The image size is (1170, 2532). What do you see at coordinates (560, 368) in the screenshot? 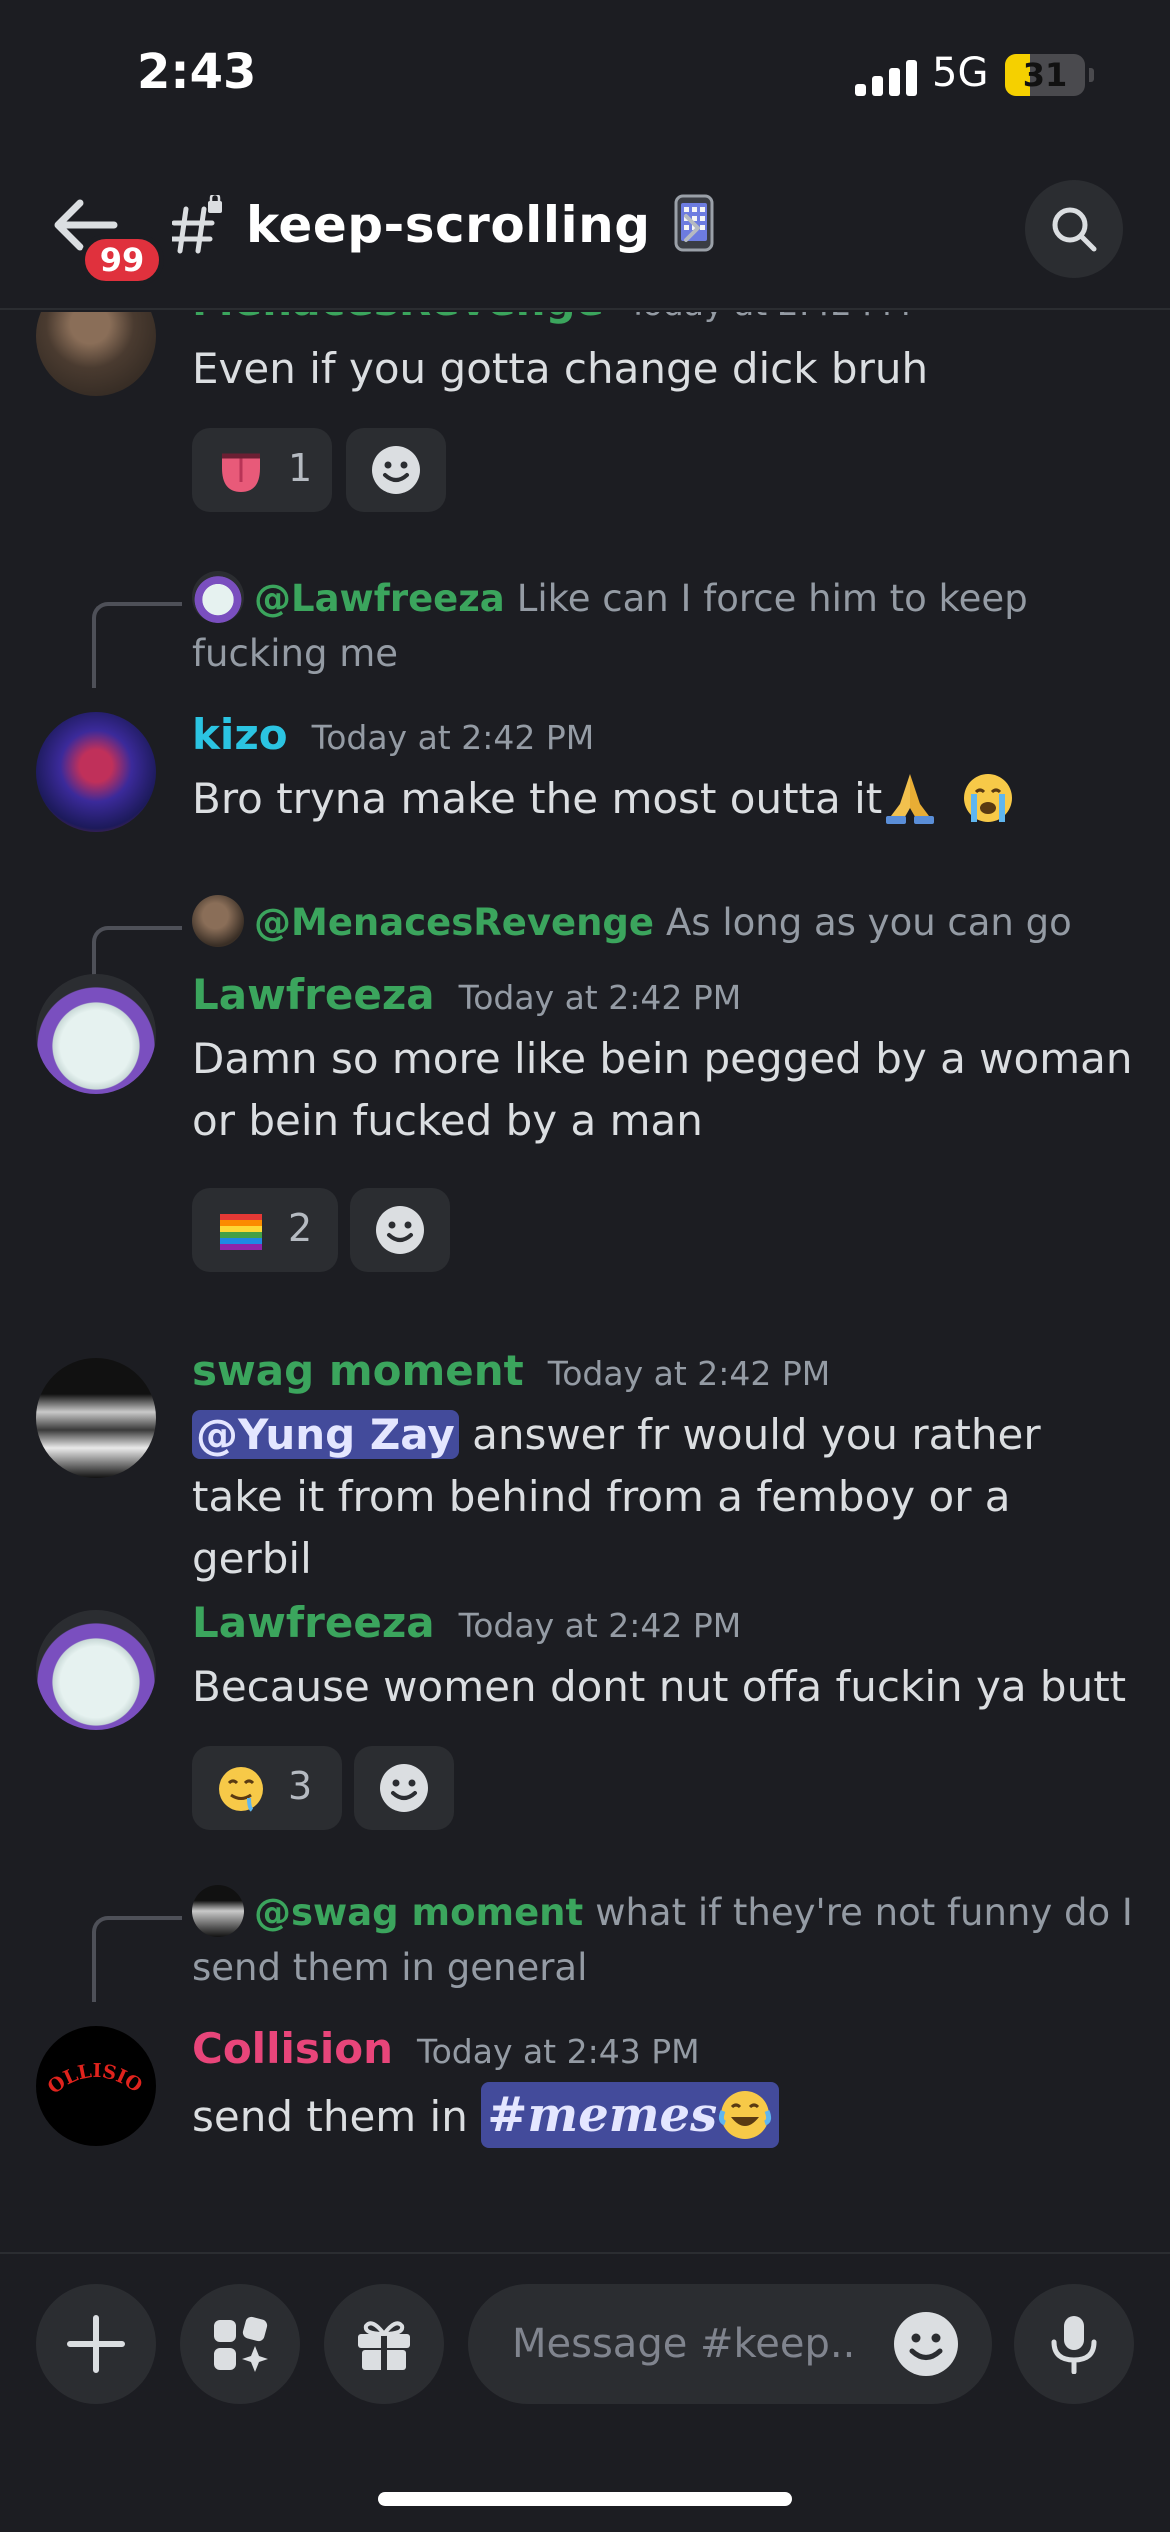
I see `message-text: Even if you gotta change dick bruh` at bounding box center [560, 368].